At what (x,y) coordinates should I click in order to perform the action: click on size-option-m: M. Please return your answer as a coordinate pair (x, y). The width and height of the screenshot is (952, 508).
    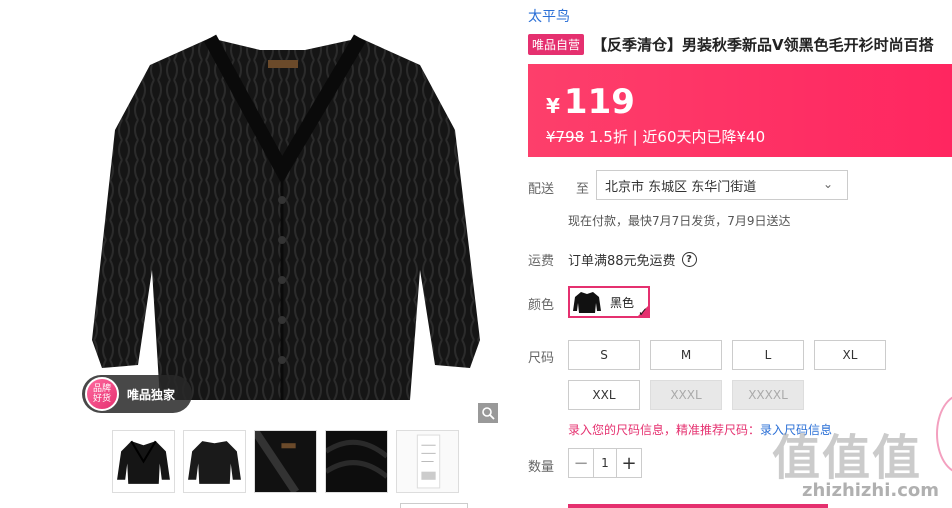
    Looking at the image, I should click on (686, 355).